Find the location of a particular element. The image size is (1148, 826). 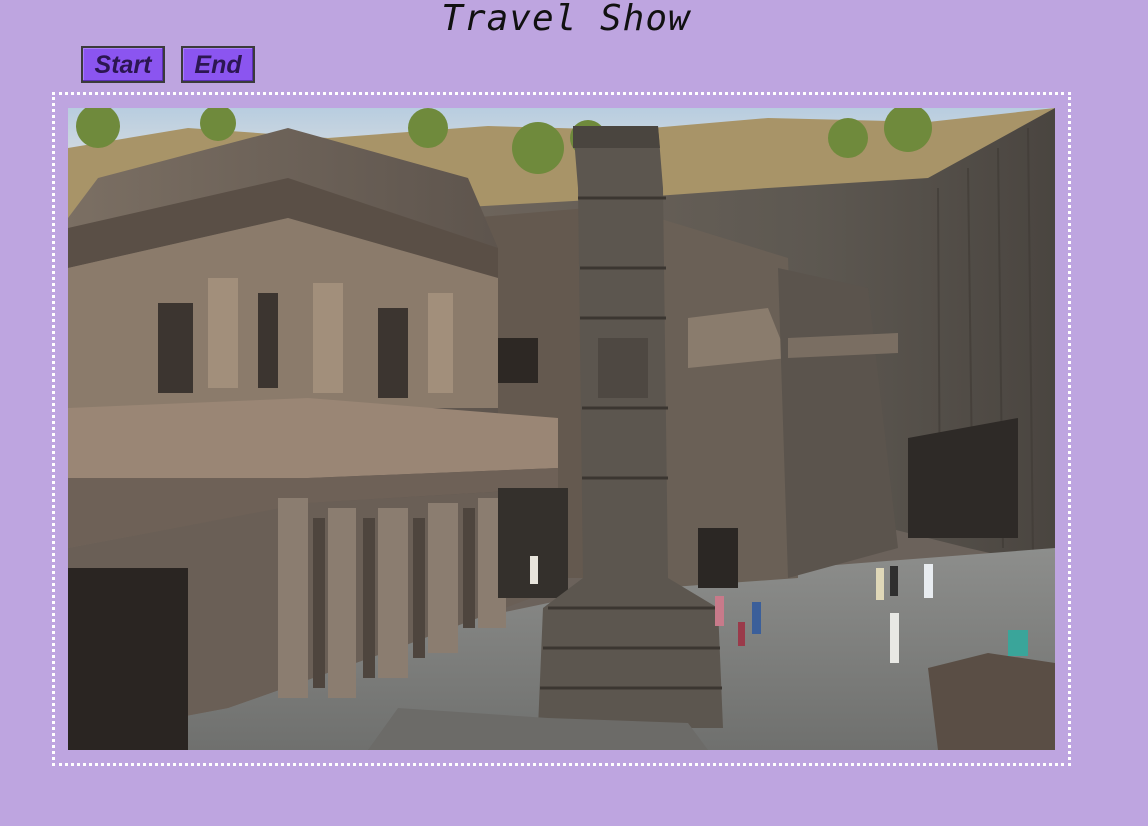

start-button: Start is located at coordinates (123, 64).